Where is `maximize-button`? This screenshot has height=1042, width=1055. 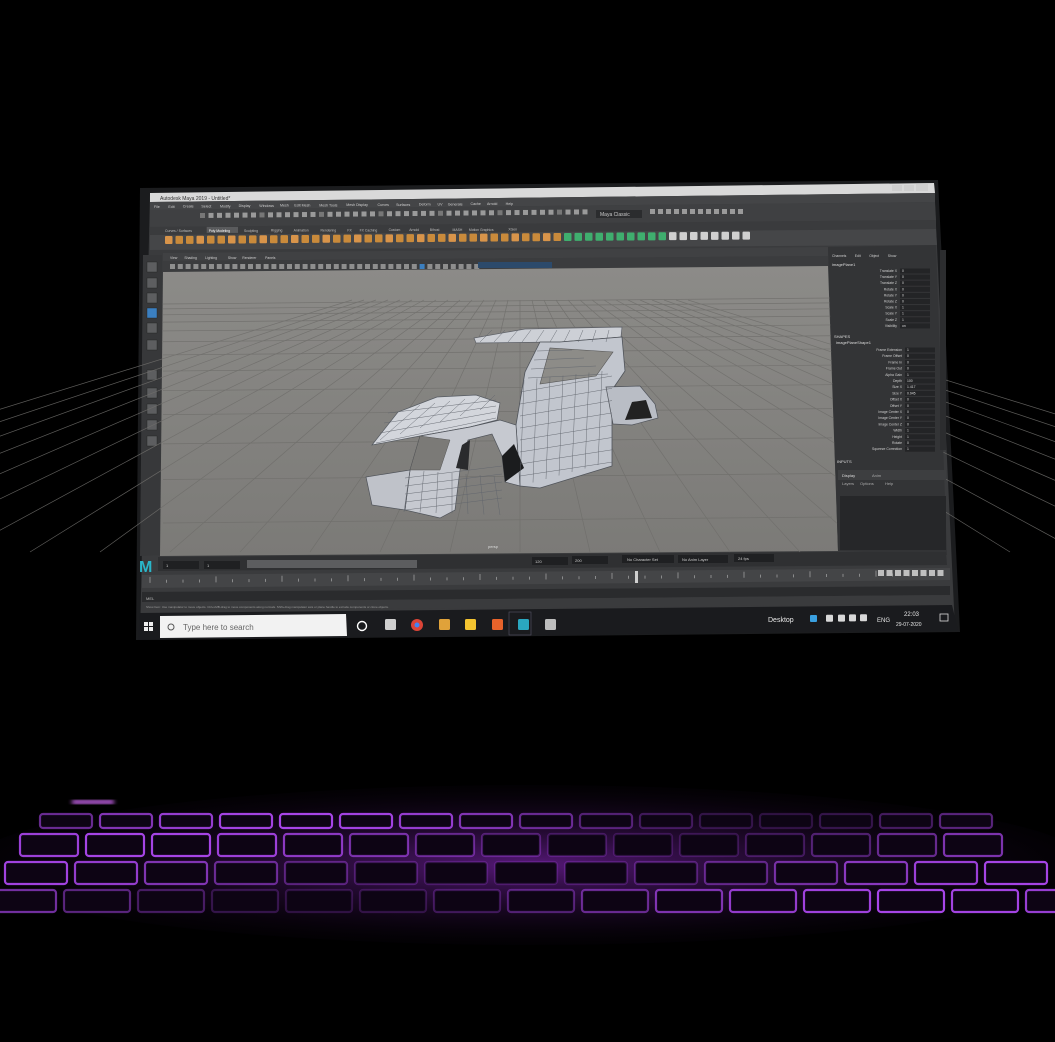
maximize-button is located at coordinates (909, 188).